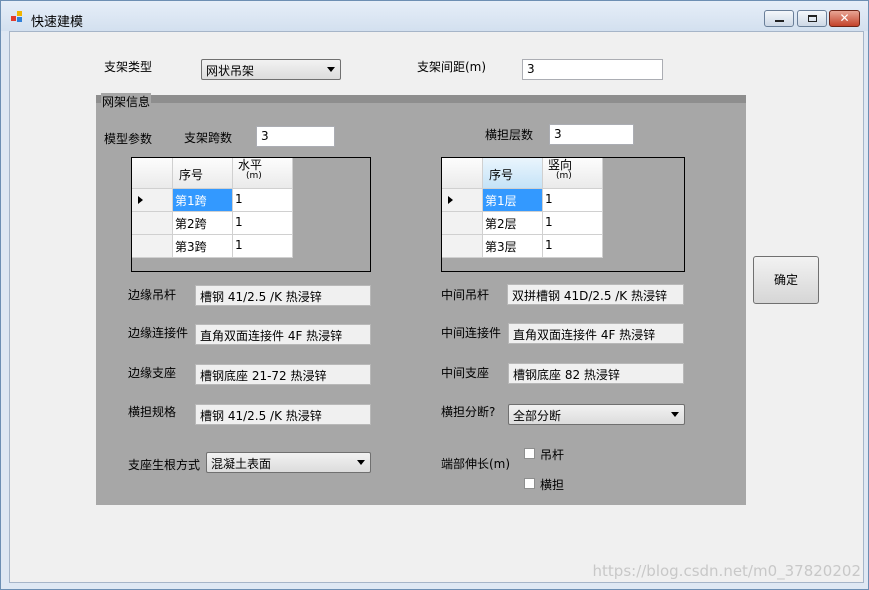 The height and width of the screenshot is (590, 869). What do you see at coordinates (434, 16) in the screenshot?
I see `title-bar: 快速建模 ✕` at bounding box center [434, 16].